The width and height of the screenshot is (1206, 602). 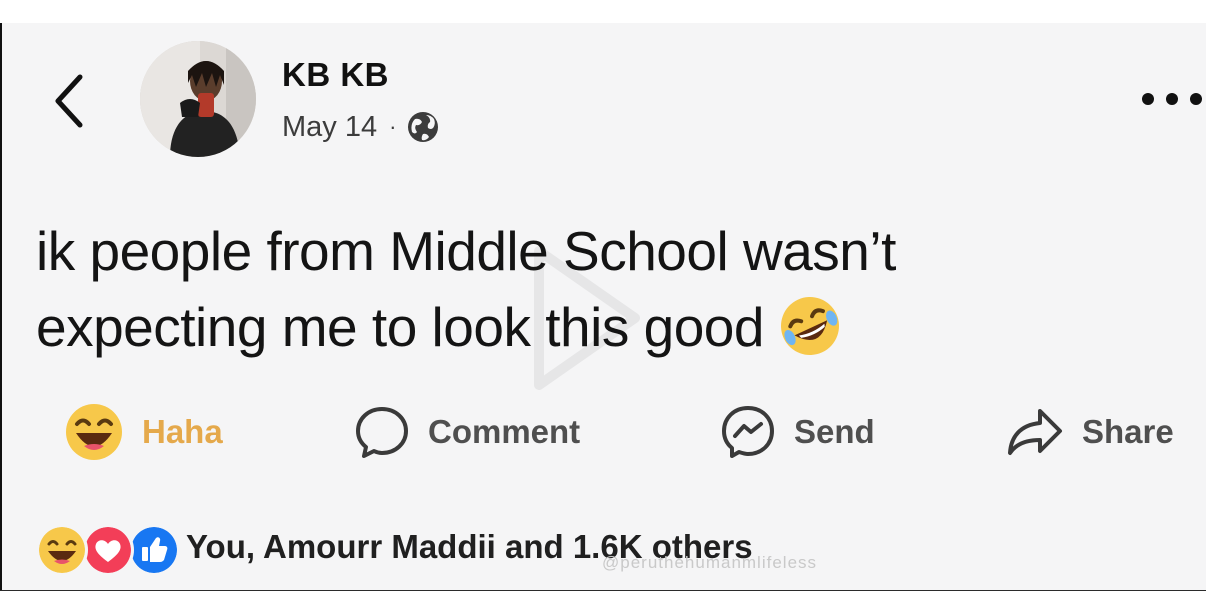 What do you see at coordinates (603, 596) in the screenshot?
I see `bottom-band` at bounding box center [603, 596].